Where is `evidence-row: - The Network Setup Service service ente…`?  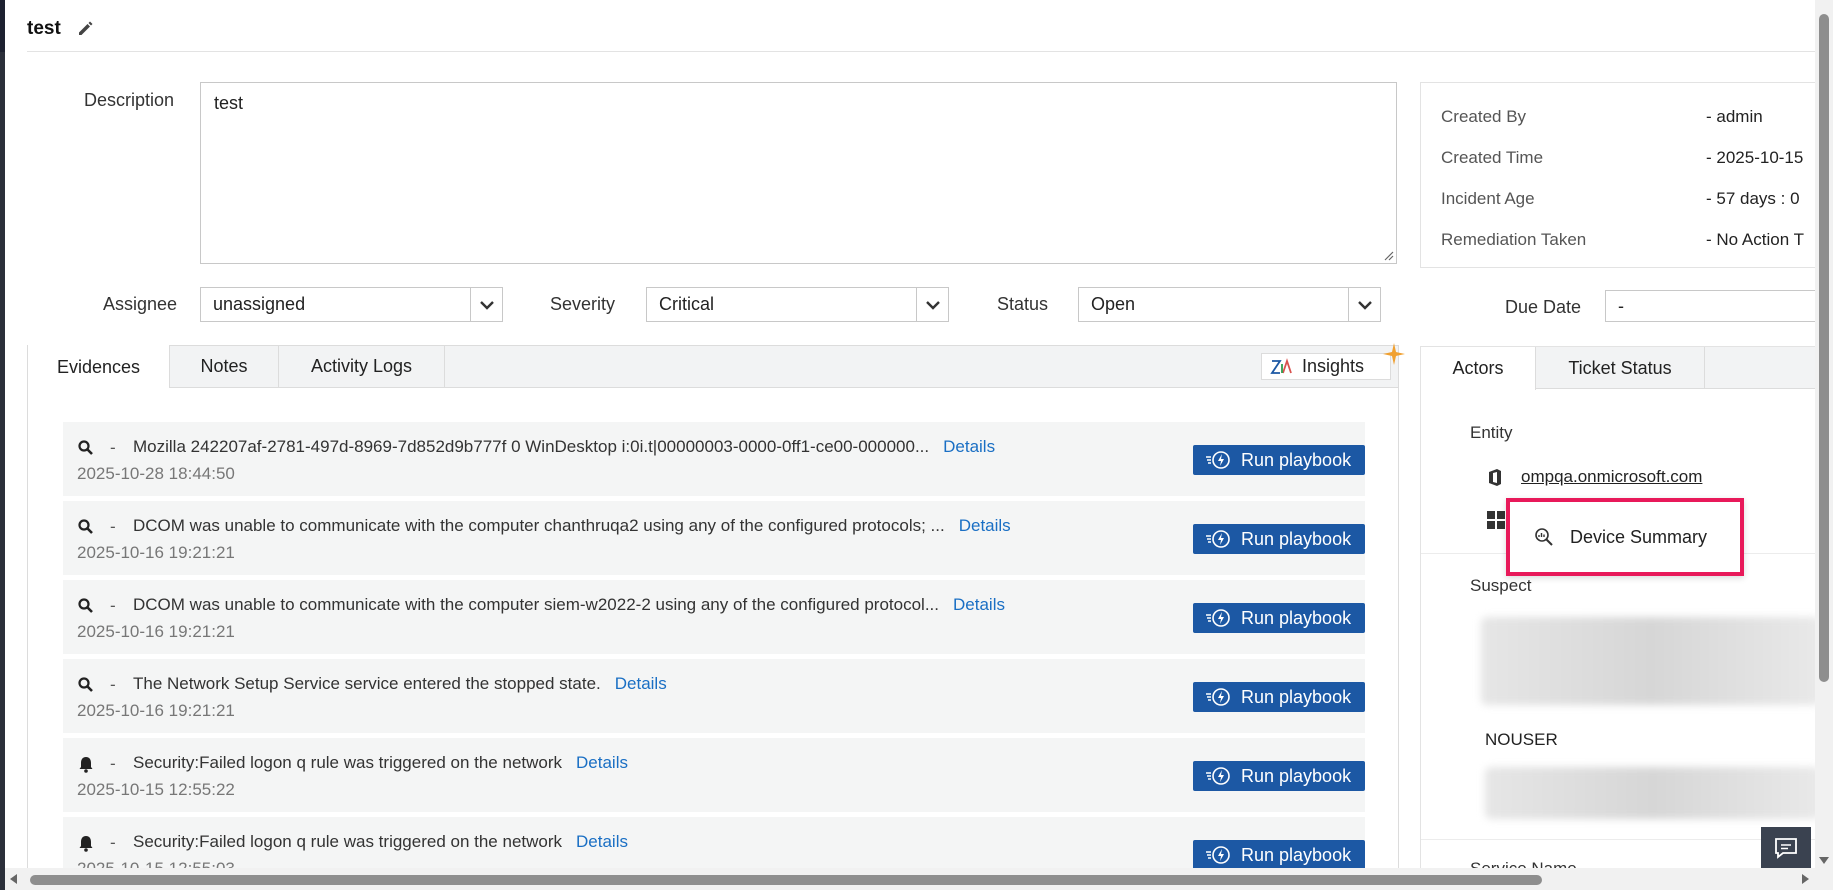
evidence-row: - The Network Setup Service service ente… is located at coordinates (714, 696).